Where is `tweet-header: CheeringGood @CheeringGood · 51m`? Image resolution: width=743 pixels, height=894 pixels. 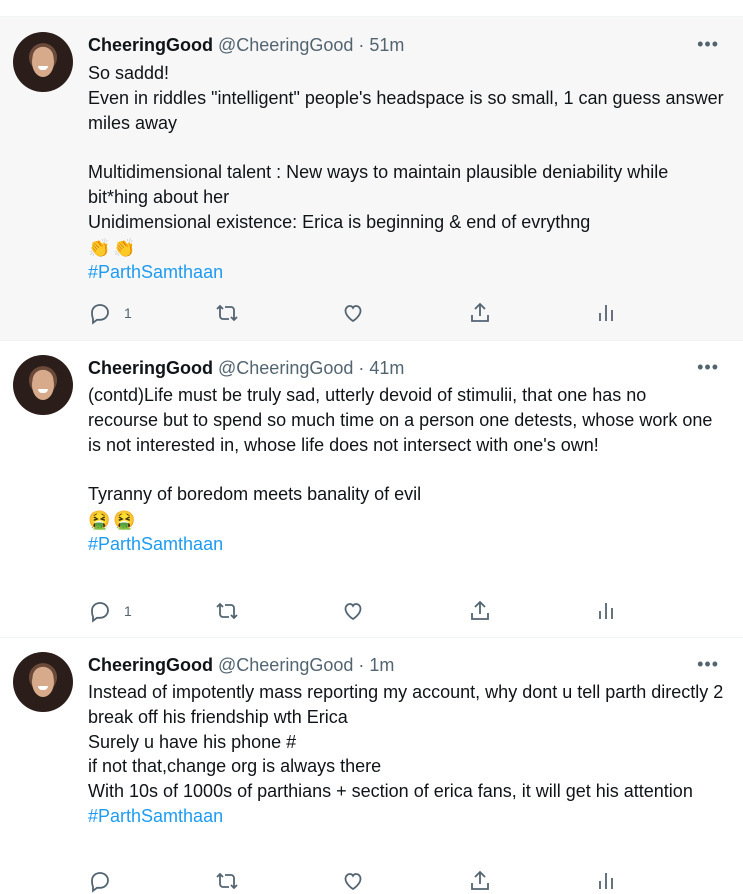
tweet-header: CheeringGood @CheeringGood · 51m is located at coordinates (246, 45).